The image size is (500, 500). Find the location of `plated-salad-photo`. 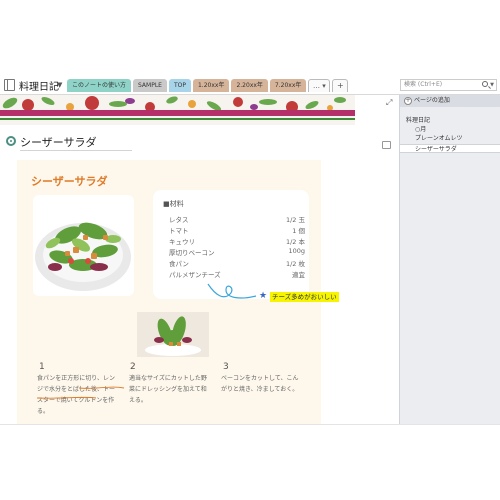

plated-salad-photo is located at coordinates (173, 334).